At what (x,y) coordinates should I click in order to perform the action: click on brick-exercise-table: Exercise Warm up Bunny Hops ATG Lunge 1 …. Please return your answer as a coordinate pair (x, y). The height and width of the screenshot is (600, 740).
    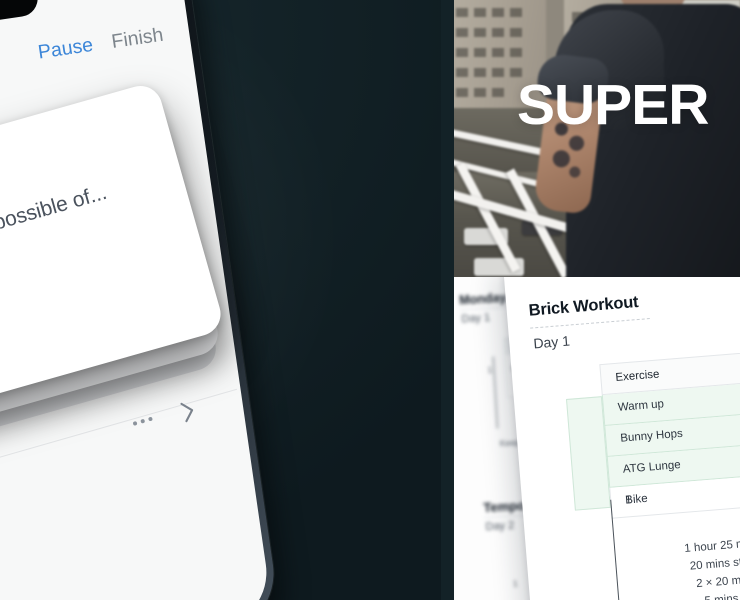
    Looking at the image, I should click on (651, 473).